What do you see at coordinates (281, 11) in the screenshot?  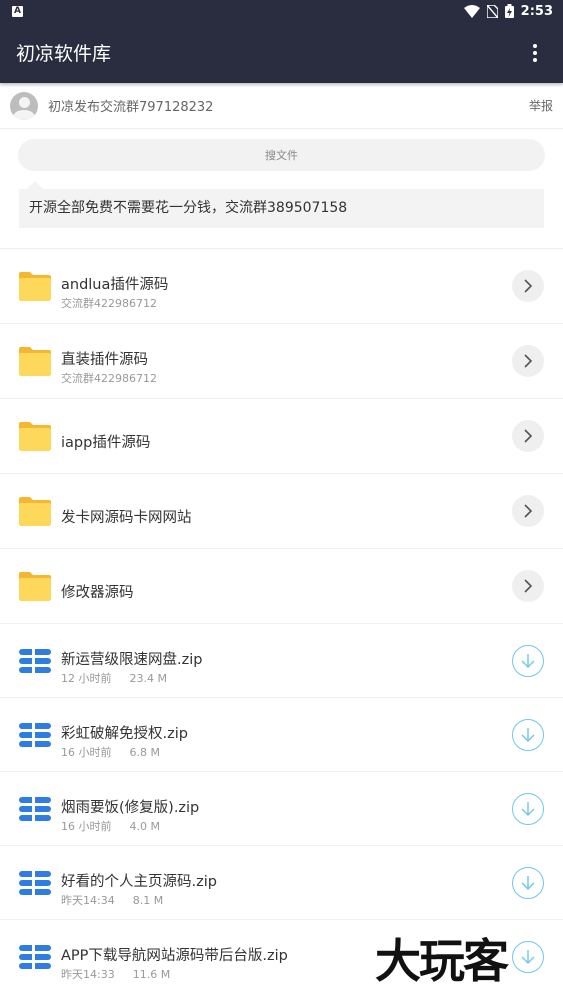 I see `status-bar: A 2:53` at bounding box center [281, 11].